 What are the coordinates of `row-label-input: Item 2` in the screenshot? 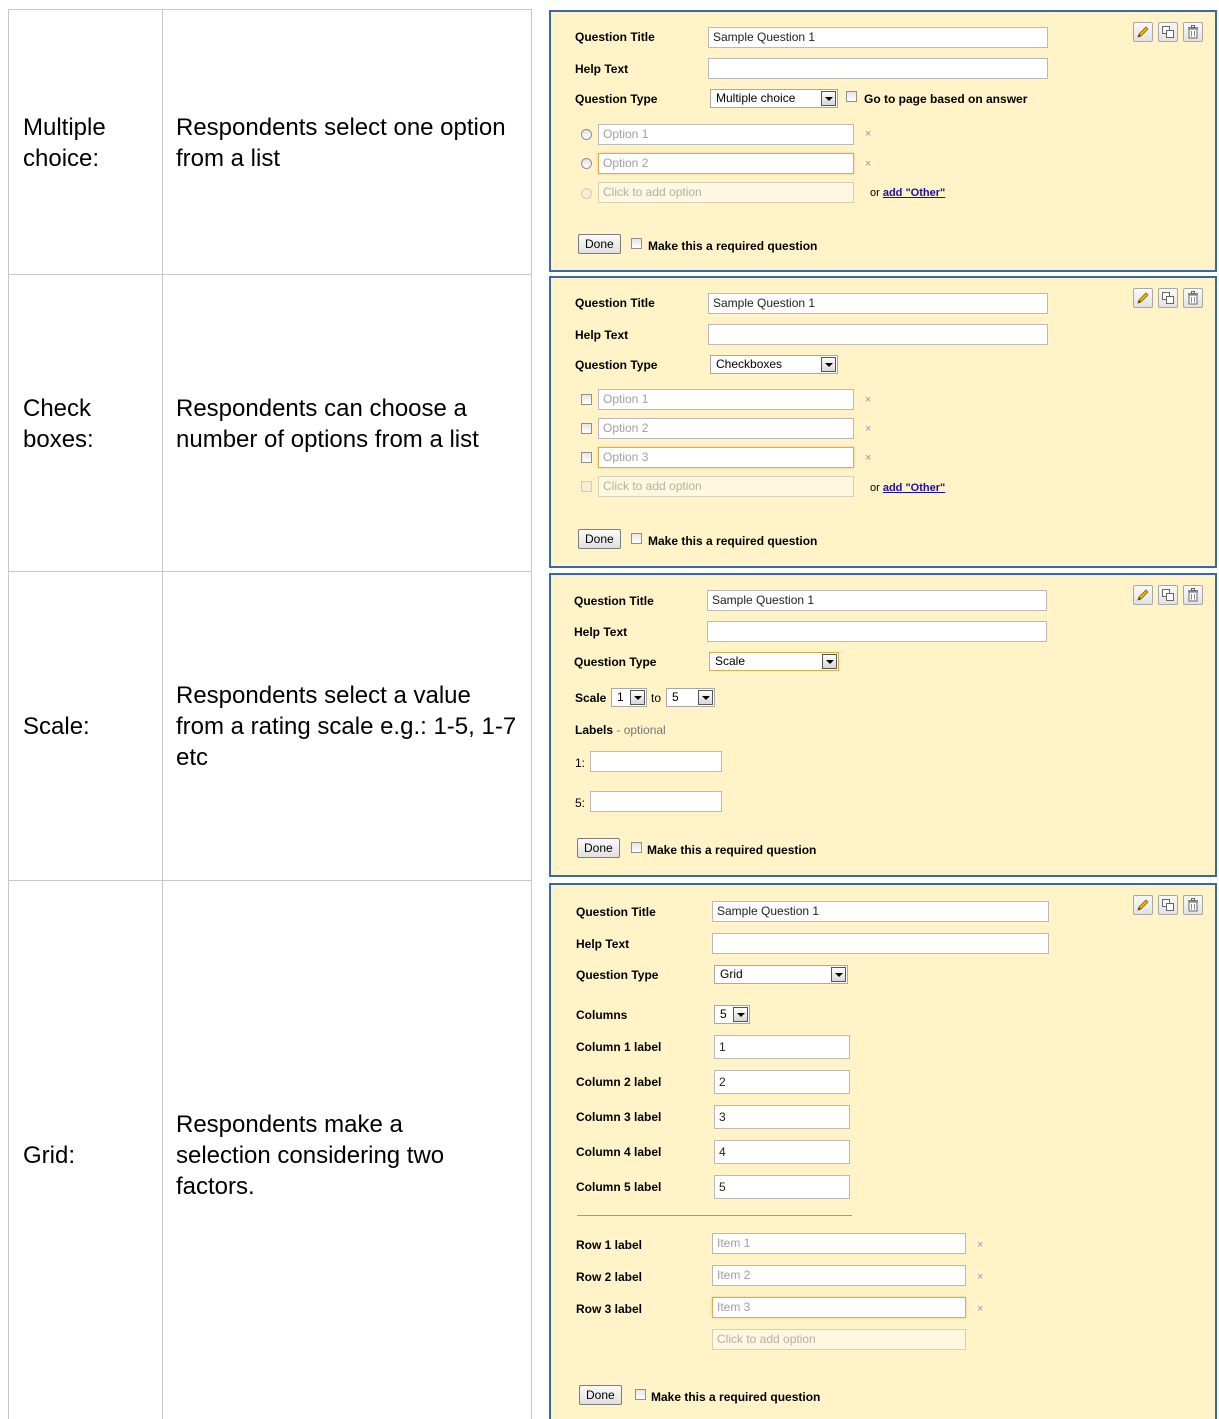 It's located at (839, 1275).